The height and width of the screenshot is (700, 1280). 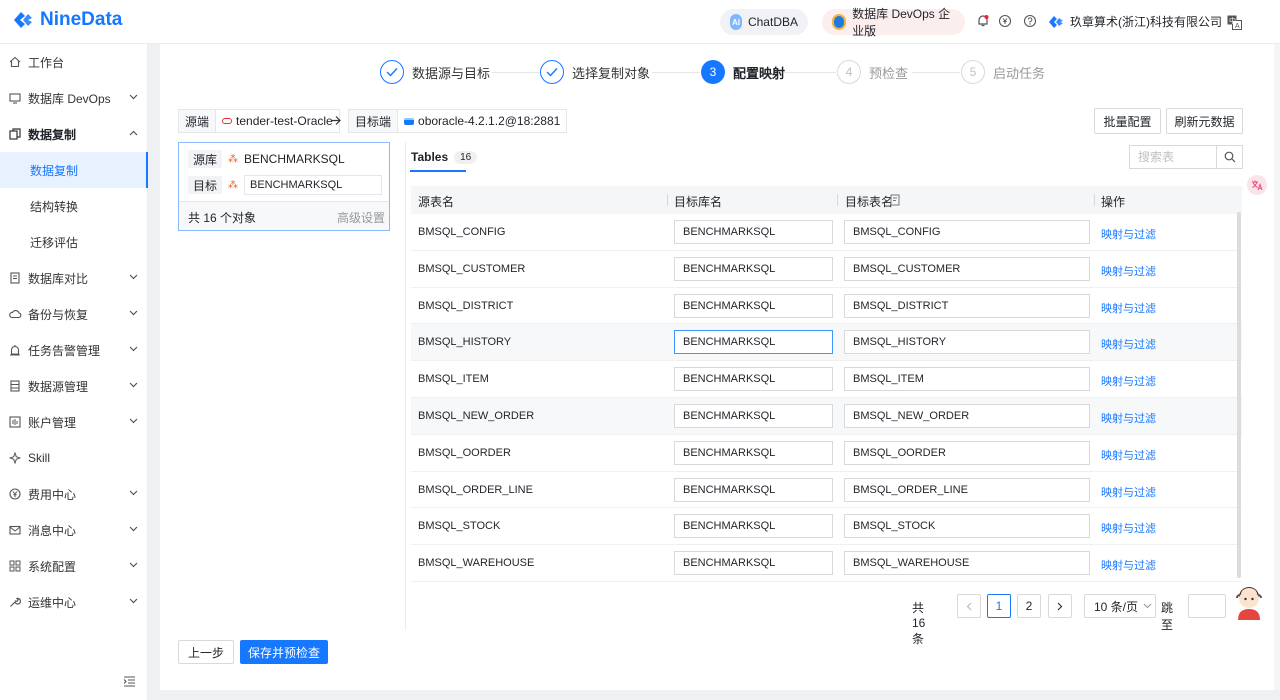 I want to click on sidebar-item-db-compare: 数据库对比, so click(x=74, y=278).